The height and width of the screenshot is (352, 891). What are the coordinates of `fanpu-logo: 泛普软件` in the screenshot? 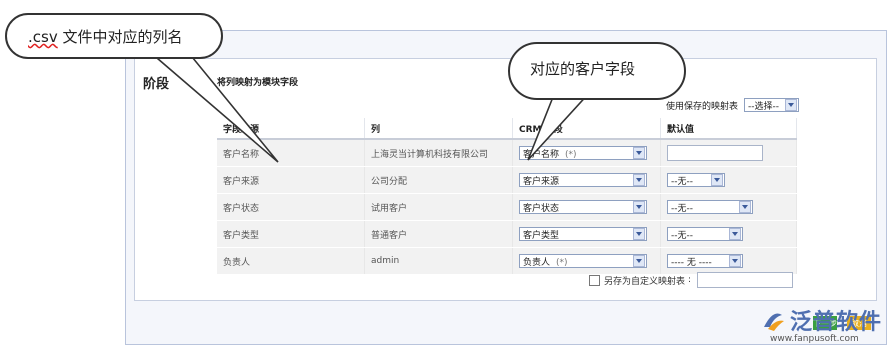 It's located at (821, 320).